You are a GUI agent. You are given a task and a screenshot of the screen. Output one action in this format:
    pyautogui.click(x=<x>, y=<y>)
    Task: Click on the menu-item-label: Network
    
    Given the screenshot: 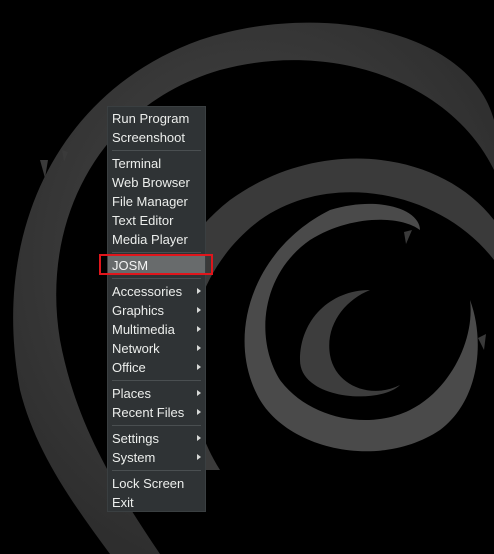 What is the action you would take?
    pyautogui.click(x=136, y=348)
    